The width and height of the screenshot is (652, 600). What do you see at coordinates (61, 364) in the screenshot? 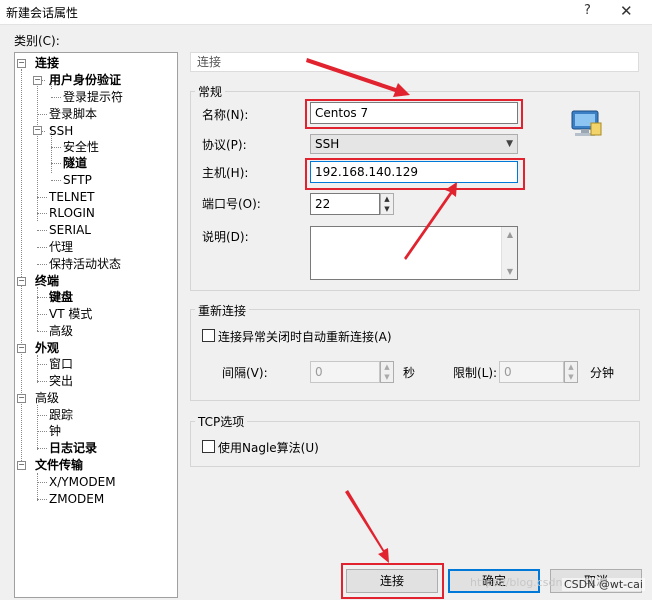
I see `tree-item-window: 窗口` at bounding box center [61, 364].